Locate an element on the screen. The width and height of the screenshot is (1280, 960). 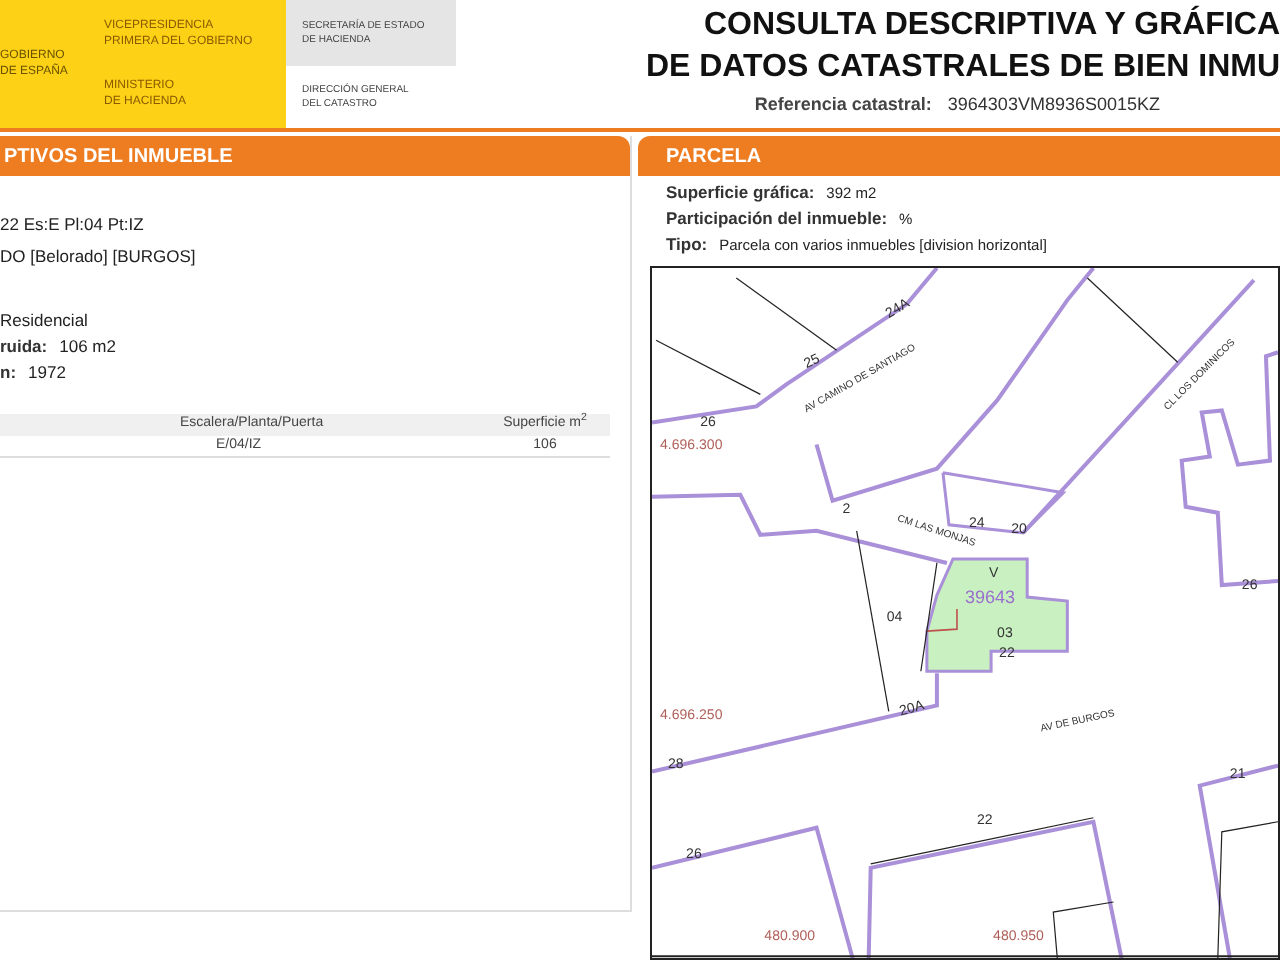
field-value: 1972 is located at coordinates (47, 373).